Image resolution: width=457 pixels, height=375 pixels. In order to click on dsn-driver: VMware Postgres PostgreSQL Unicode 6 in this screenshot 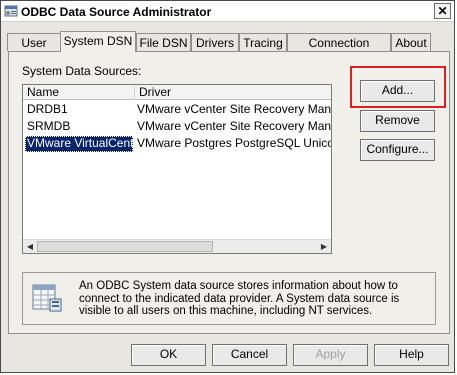, I will do `click(234, 143)`.